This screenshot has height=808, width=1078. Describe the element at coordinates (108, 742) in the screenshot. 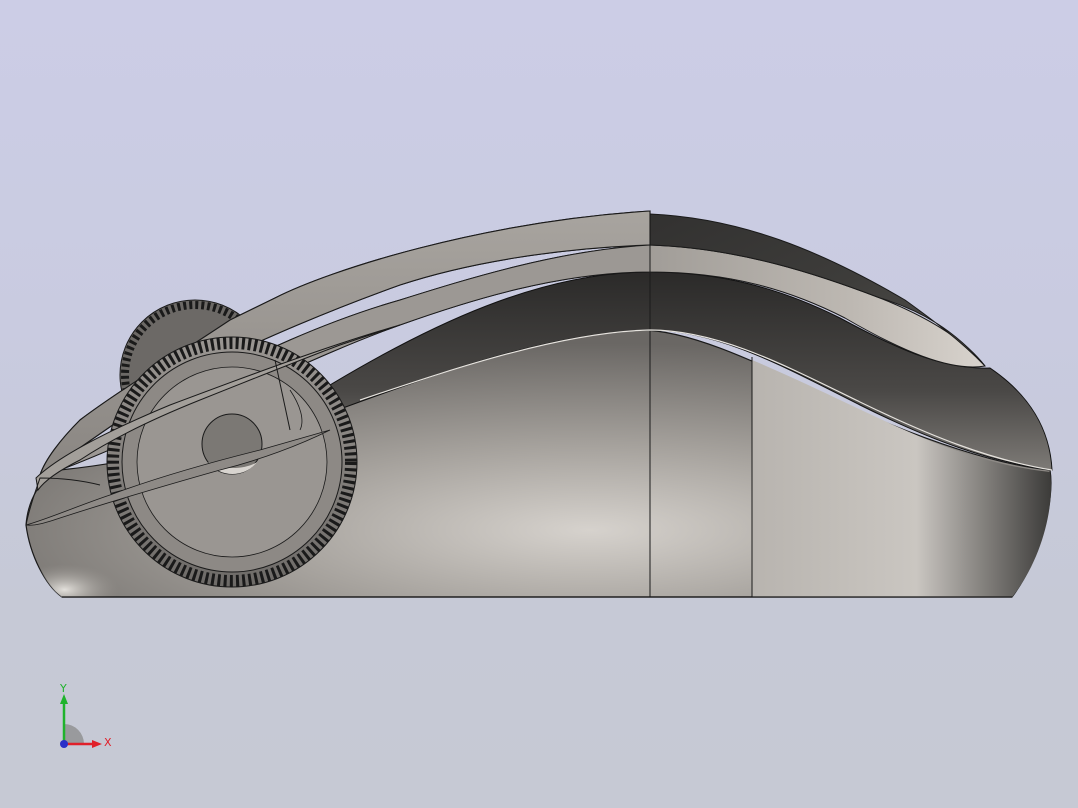

I see `x-axis-label: X` at that location.